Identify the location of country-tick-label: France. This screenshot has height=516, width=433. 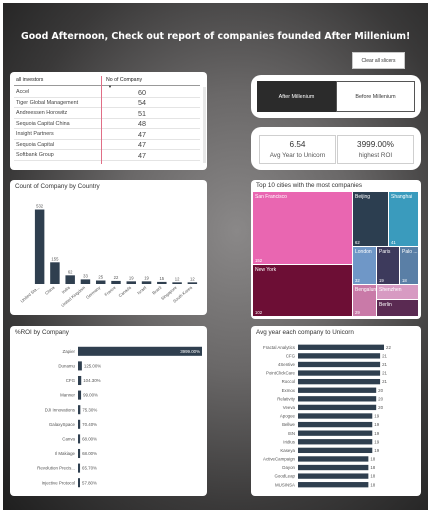
(110, 291).